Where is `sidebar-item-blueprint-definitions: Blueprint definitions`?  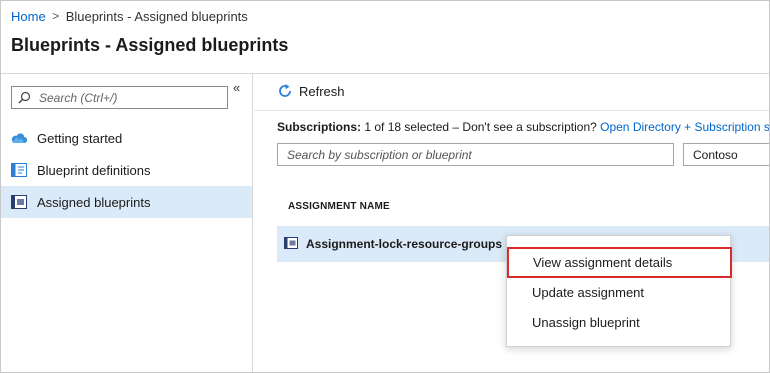
sidebar-item-blueprint-definitions: Blueprint definitions is located at coordinates (126, 170).